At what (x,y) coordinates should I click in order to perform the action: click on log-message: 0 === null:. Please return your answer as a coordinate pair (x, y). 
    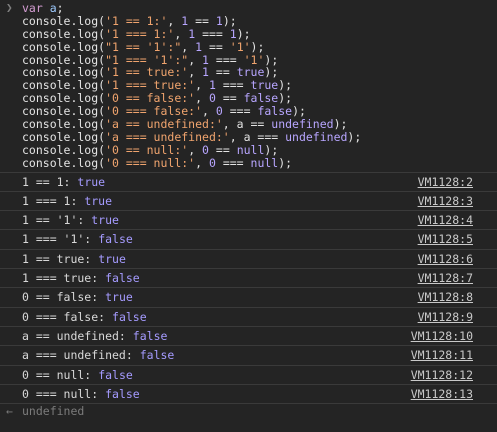
    Looking at the image, I should click on (60, 393).